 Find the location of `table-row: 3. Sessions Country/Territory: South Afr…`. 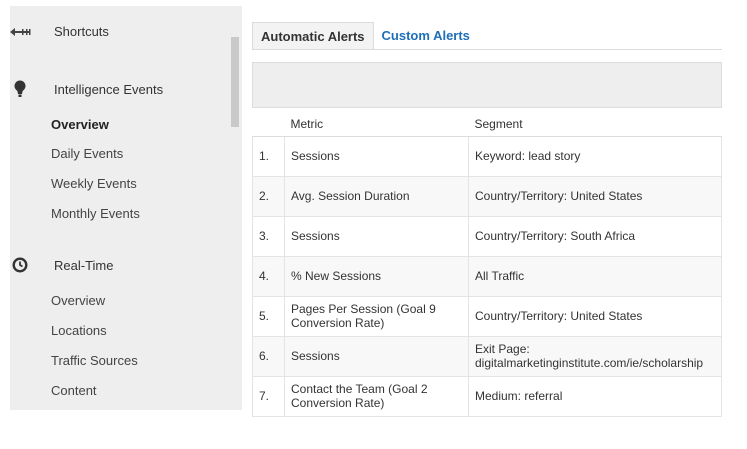

table-row: 3. Sessions Country/Territory: South Afr… is located at coordinates (487, 236).